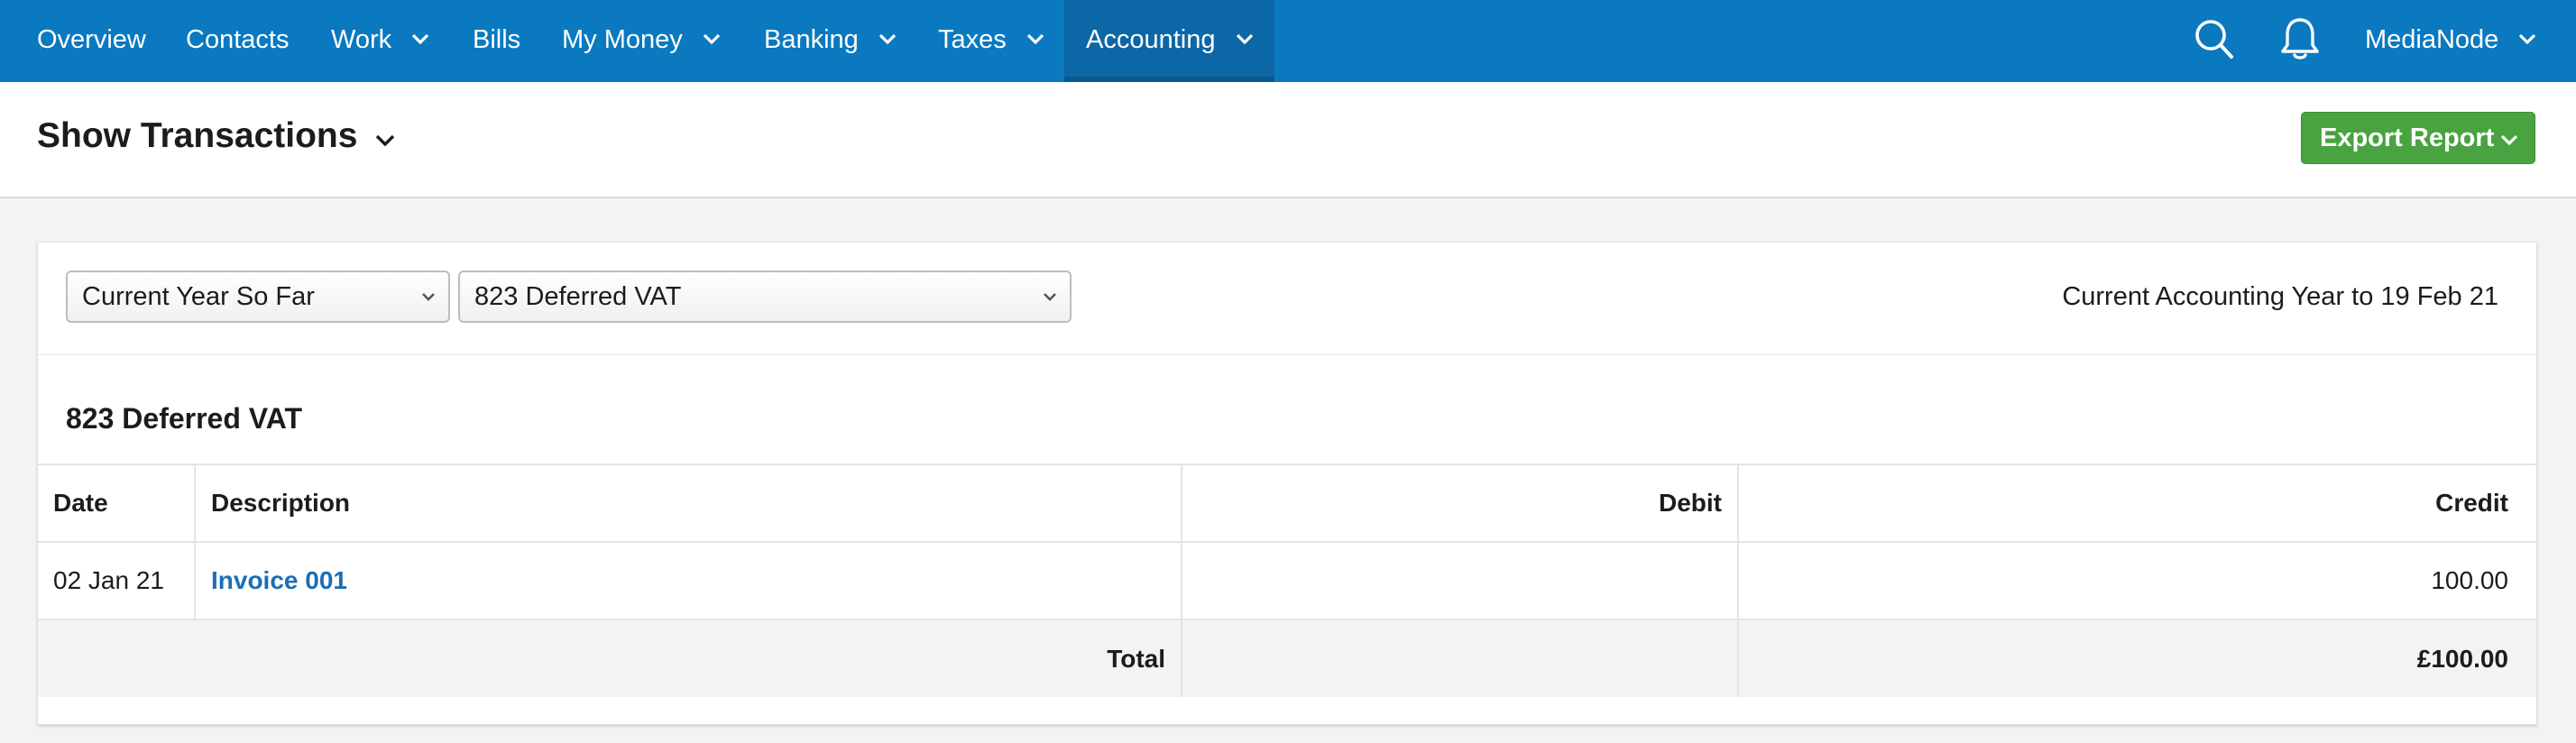  Describe the element at coordinates (622, 39) in the screenshot. I see `nav-item-label: My Money` at that location.